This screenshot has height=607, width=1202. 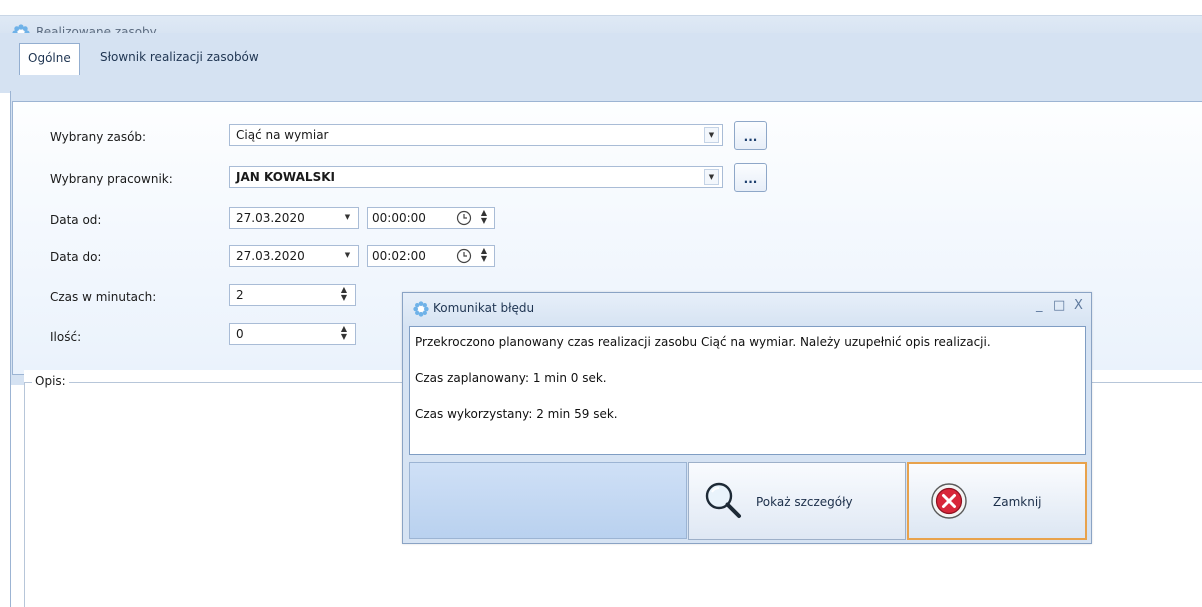 I want to click on footer-spacer, so click(x=548, y=500).